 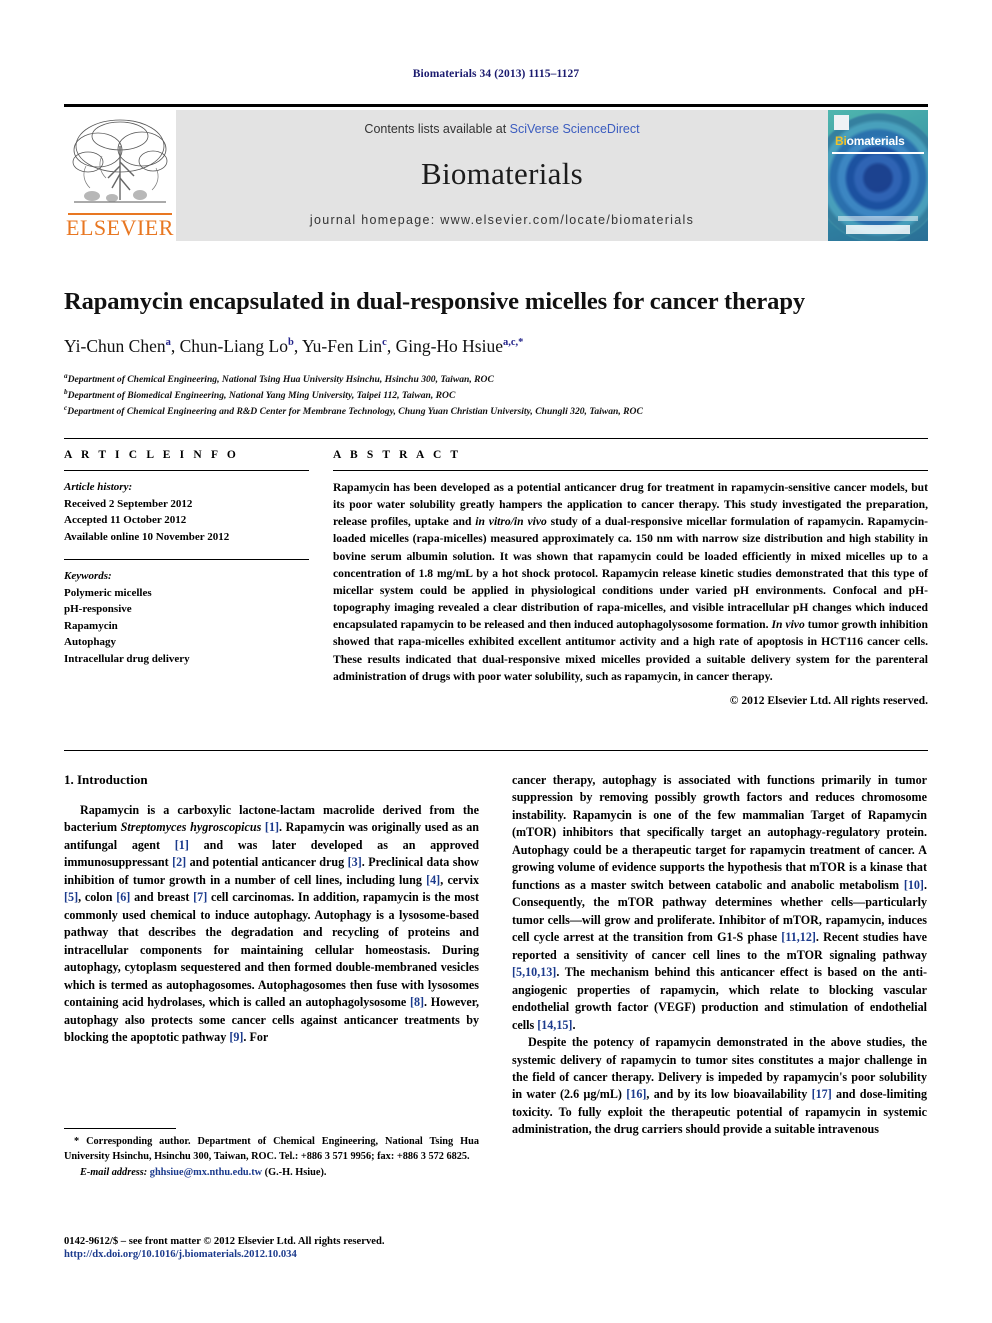 What do you see at coordinates (841, 141) in the screenshot?
I see `cover-title-first: Bi` at bounding box center [841, 141].